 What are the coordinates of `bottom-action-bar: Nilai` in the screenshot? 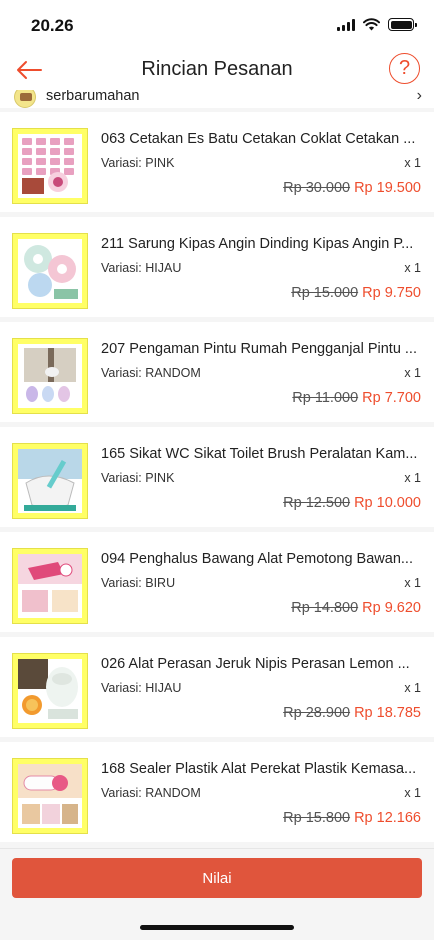 It's located at (217, 894).